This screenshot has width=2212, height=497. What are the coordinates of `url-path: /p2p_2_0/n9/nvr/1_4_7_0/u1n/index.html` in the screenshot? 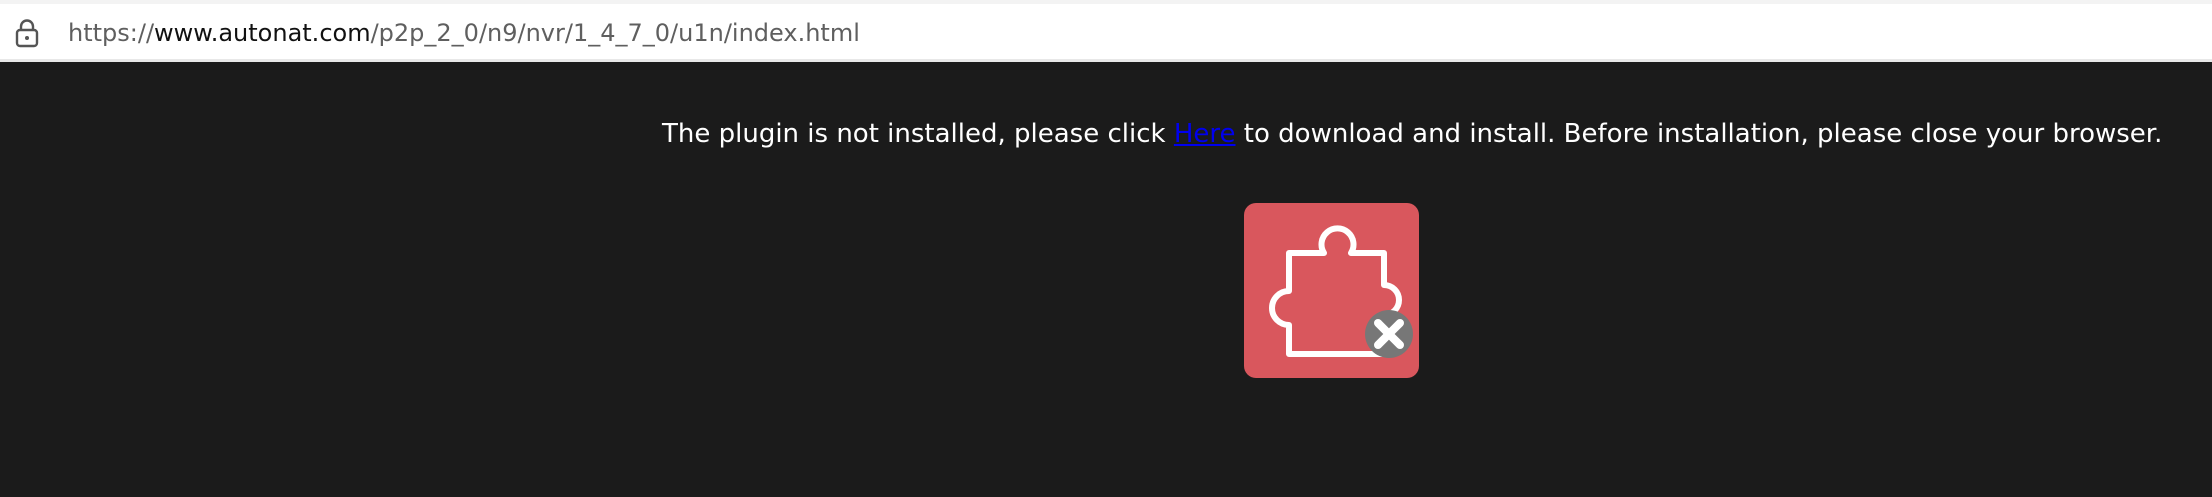 It's located at (615, 33).